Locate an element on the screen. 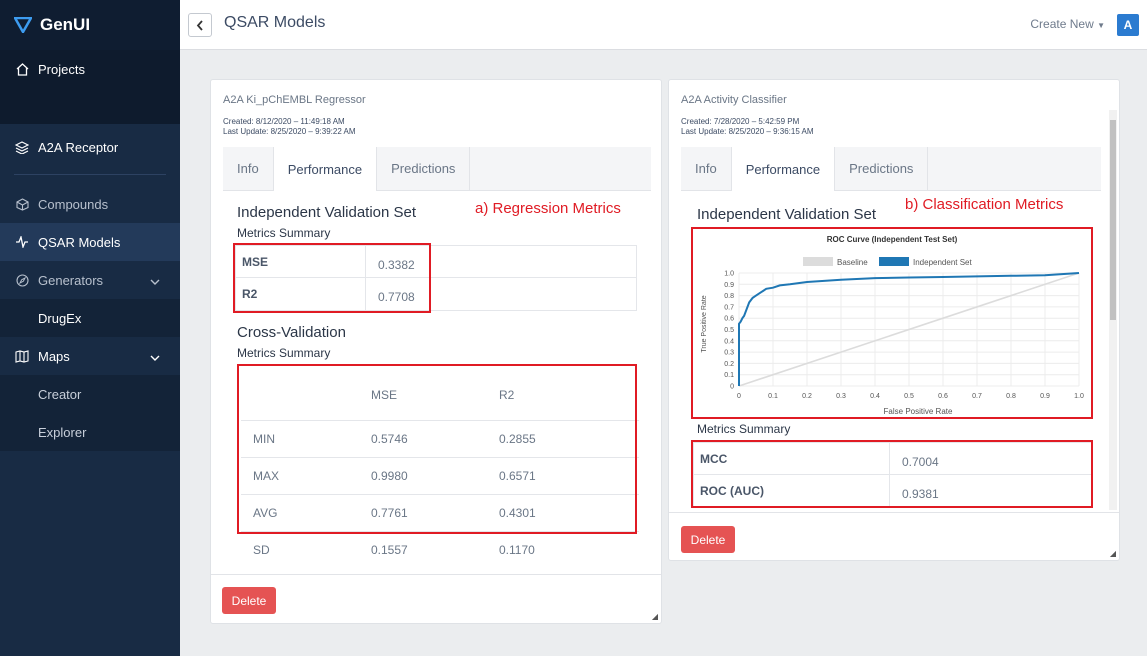  y-tick-label: 0 is located at coordinates (732, 387).